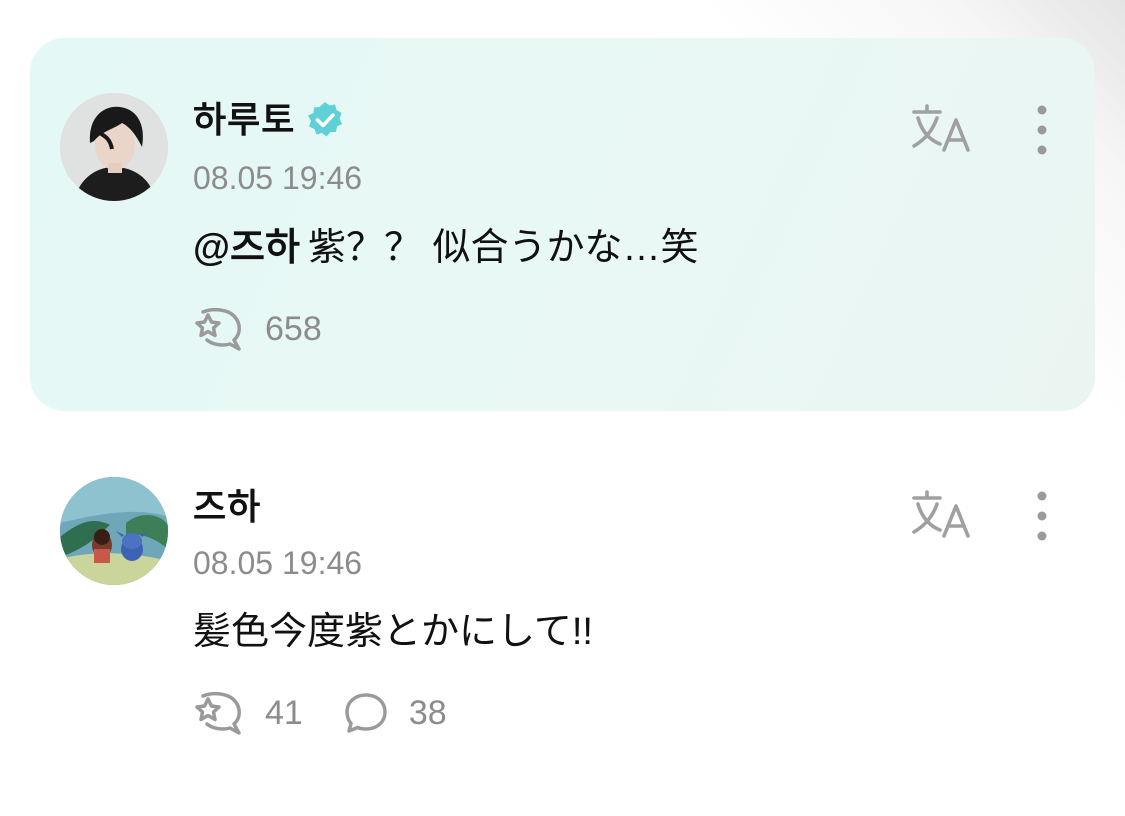 The width and height of the screenshot is (1125, 816). What do you see at coordinates (427, 713) in the screenshot?
I see `reply-count: 38` at bounding box center [427, 713].